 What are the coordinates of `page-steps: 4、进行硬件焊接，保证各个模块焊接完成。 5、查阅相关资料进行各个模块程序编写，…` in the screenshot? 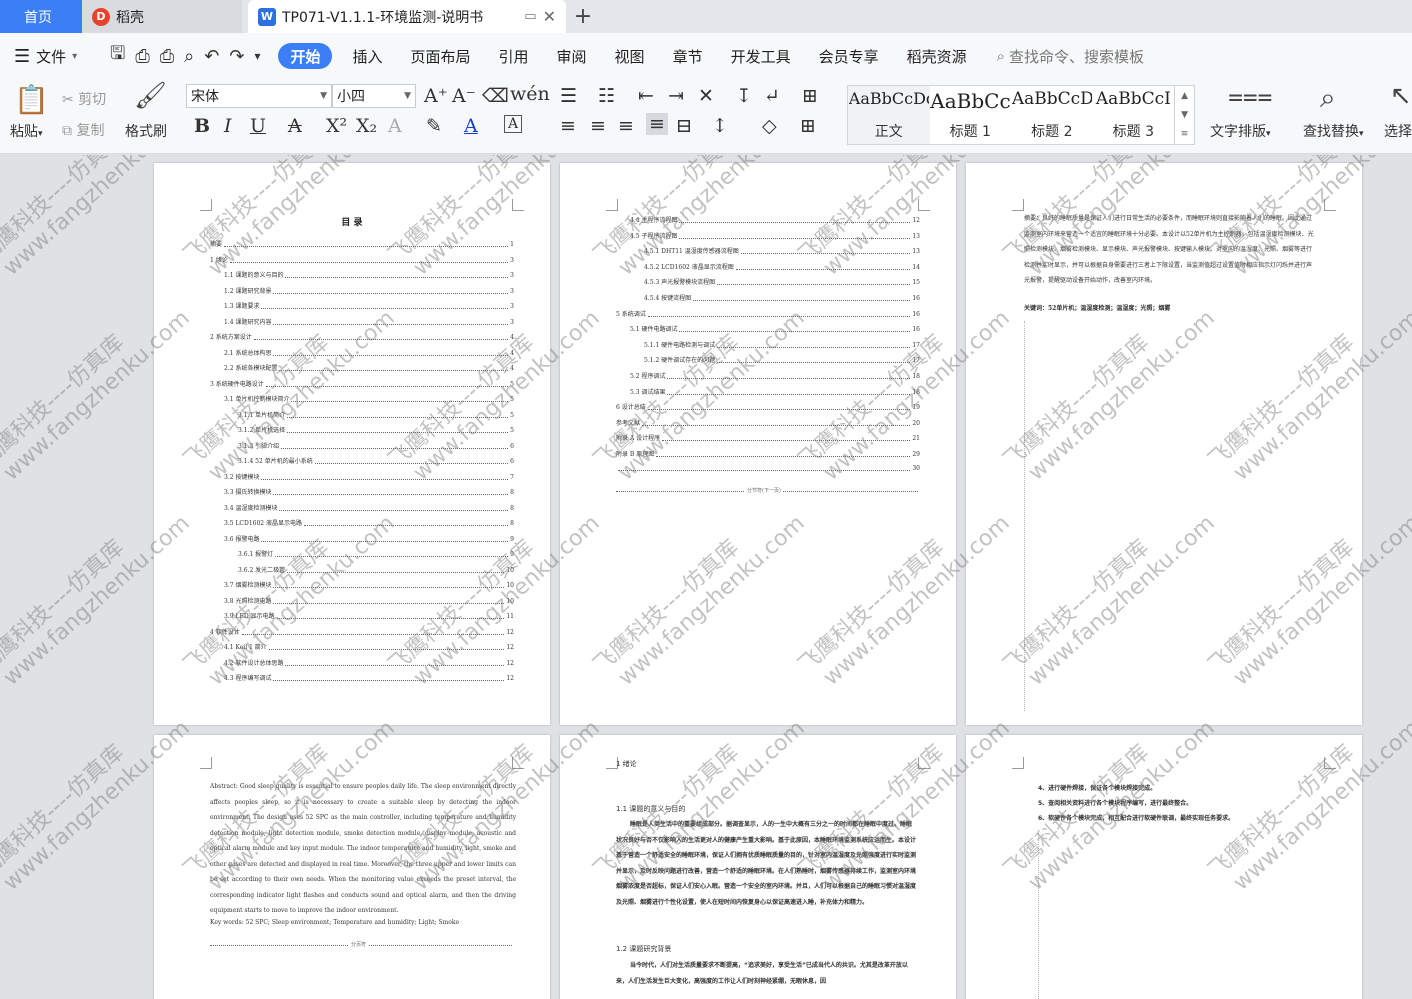 It's located at (1164, 867).